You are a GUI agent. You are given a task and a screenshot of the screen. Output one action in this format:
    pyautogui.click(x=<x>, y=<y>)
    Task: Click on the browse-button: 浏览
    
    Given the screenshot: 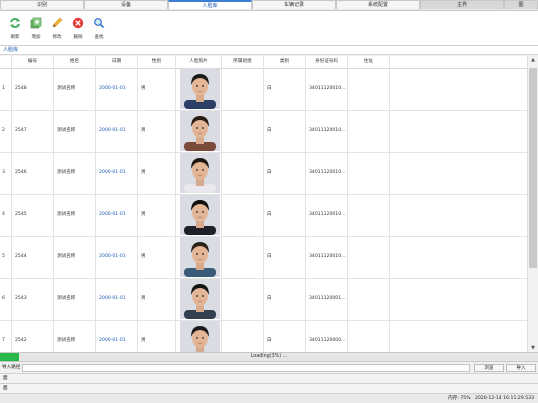 What is the action you would take?
    pyautogui.click(x=489, y=368)
    